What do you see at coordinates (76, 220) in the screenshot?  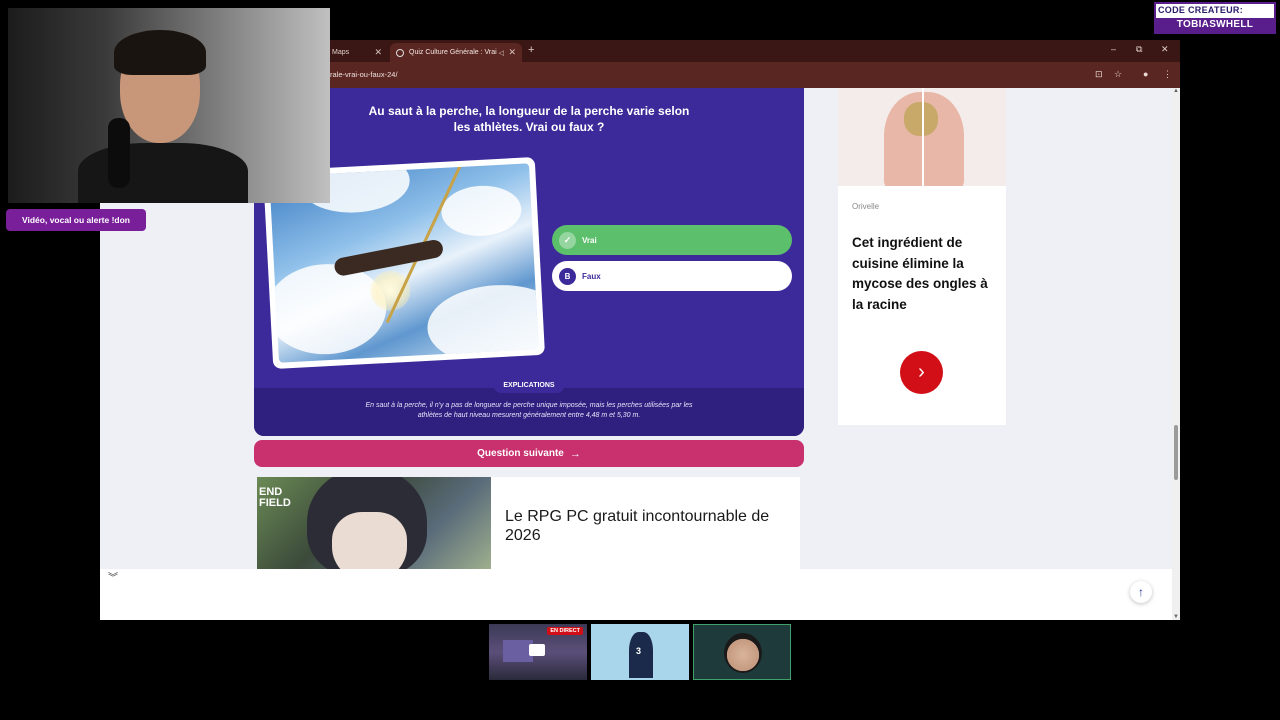 I see `alert-pill: Vidéo, vocal ou alerte !don` at bounding box center [76, 220].